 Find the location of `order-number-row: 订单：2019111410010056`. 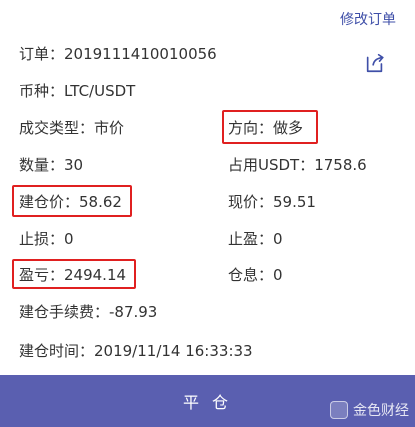

order-number-row: 订单：2019111410010056 is located at coordinates (207, 56).